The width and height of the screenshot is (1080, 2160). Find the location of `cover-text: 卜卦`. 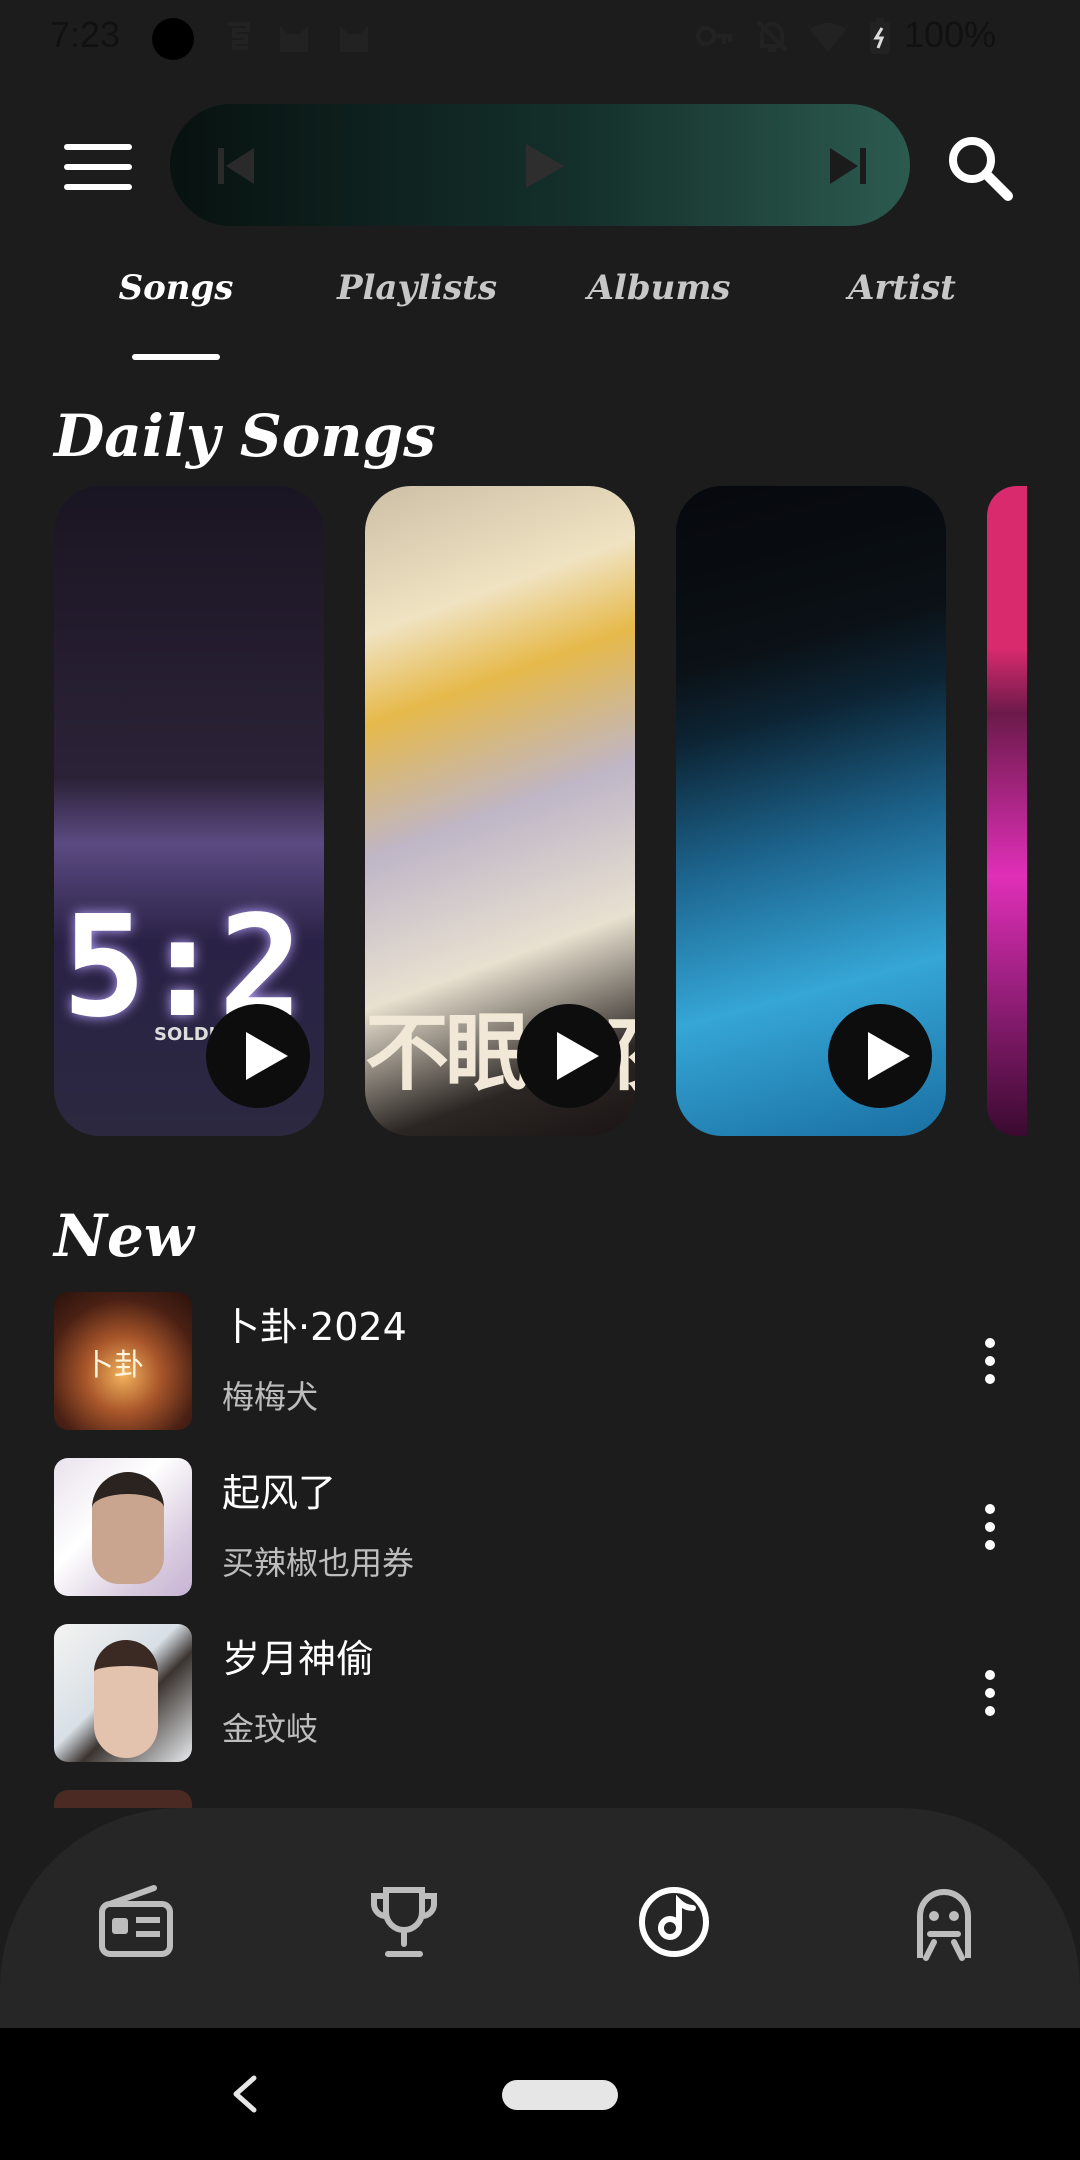

cover-text: 卜卦 is located at coordinates (114, 1365).